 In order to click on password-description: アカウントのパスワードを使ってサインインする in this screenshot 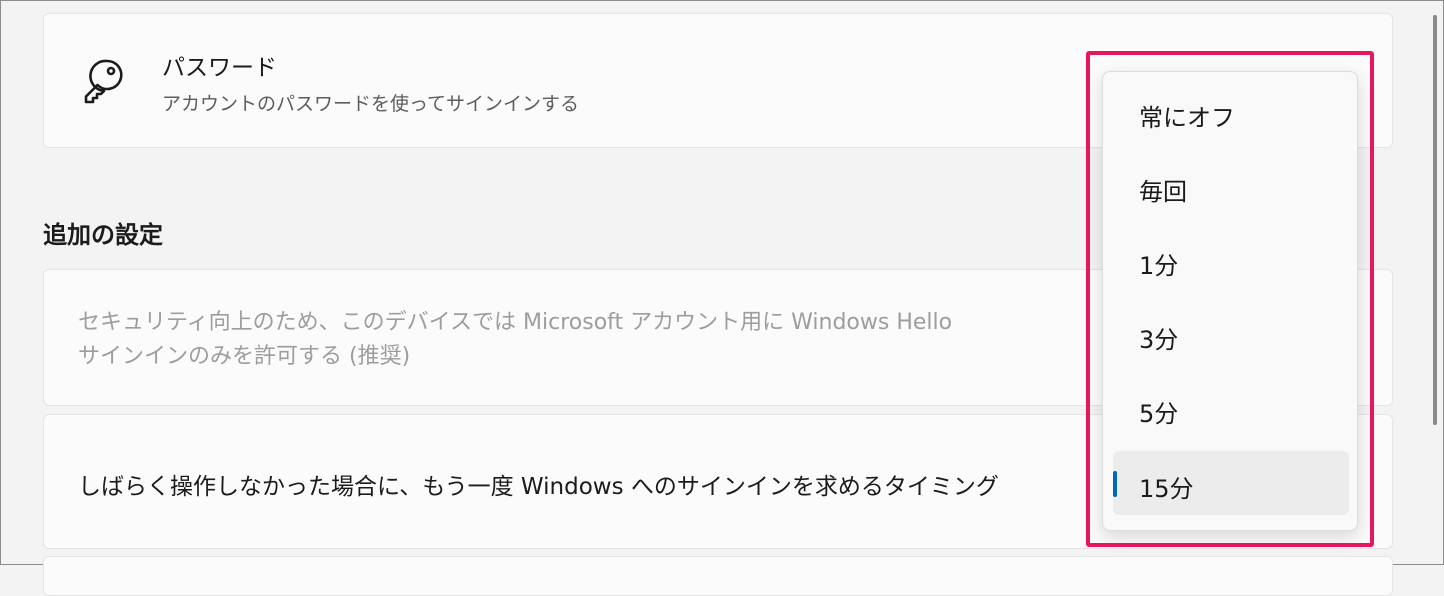, I will do `click(371, 104)`.